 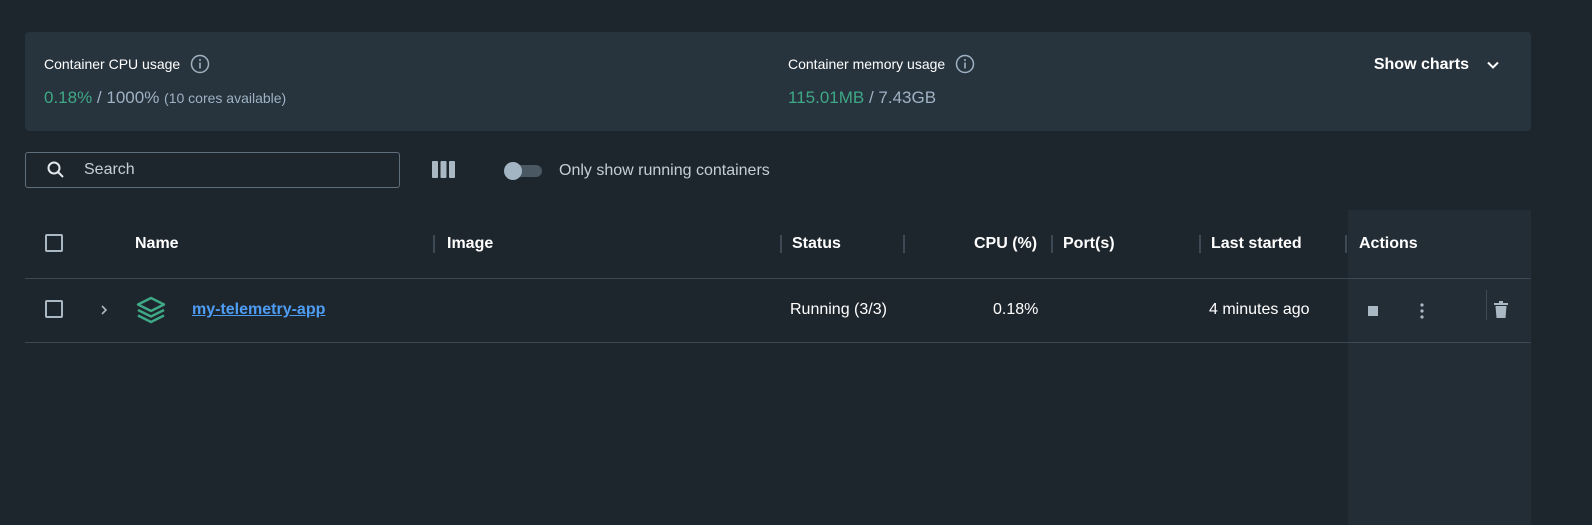 What do you see at coordinates (1421, 64) in the screenshot?
I see `show-charts-label: Show charts` at bounding box center [1421, 64].